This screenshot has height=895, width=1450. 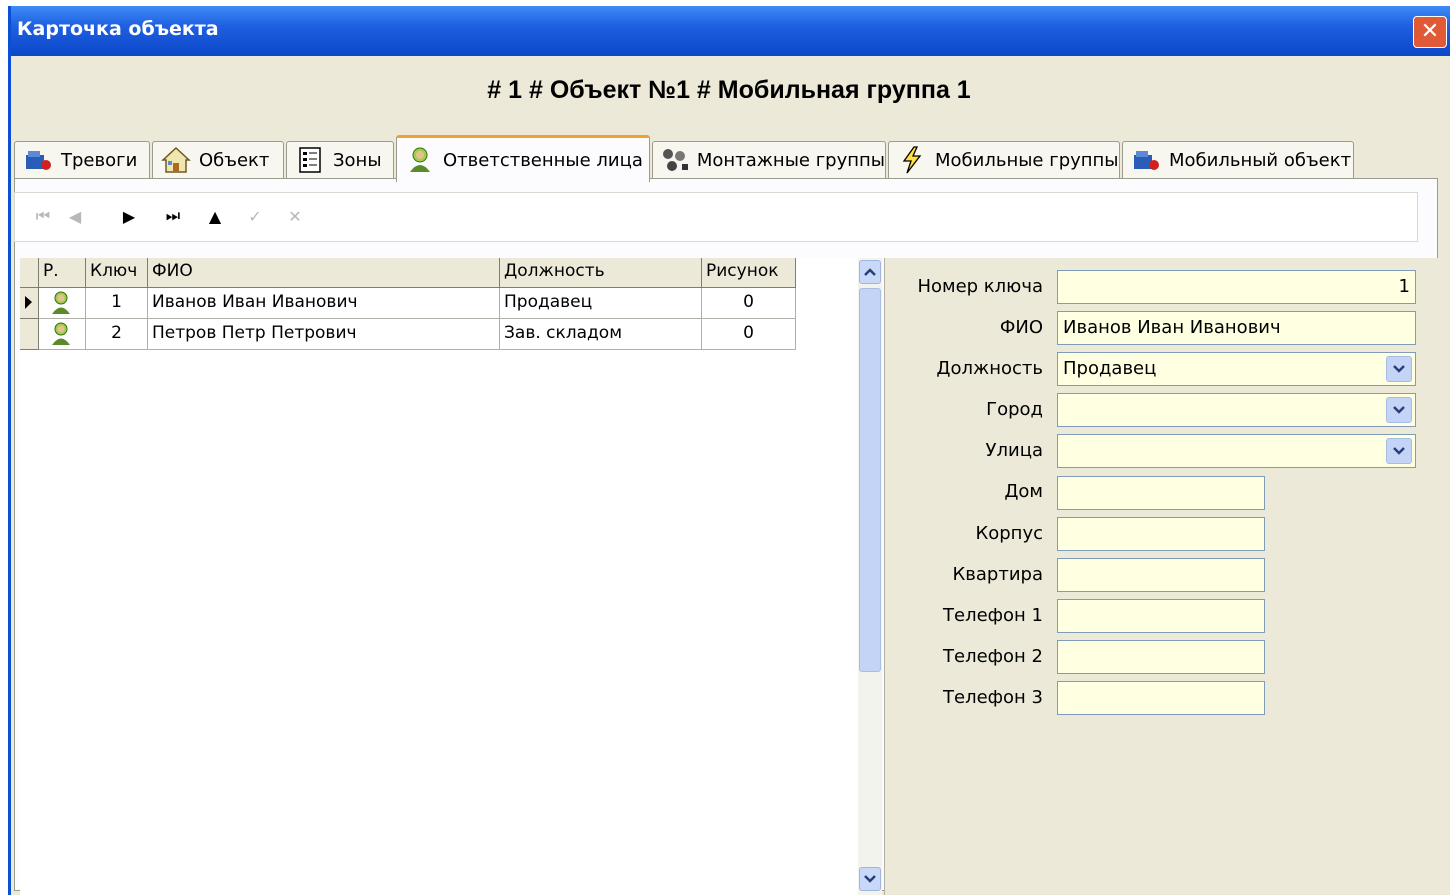 What do you see at coordinates (749, 273) in the screenshot?
I see `column-header-picture: Рисунок` at bounding box center [749, 273].